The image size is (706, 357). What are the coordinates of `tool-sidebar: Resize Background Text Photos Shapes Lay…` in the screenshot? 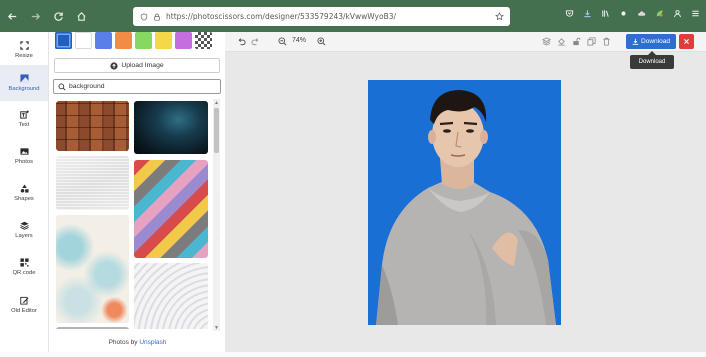 It's located at (24, 192).